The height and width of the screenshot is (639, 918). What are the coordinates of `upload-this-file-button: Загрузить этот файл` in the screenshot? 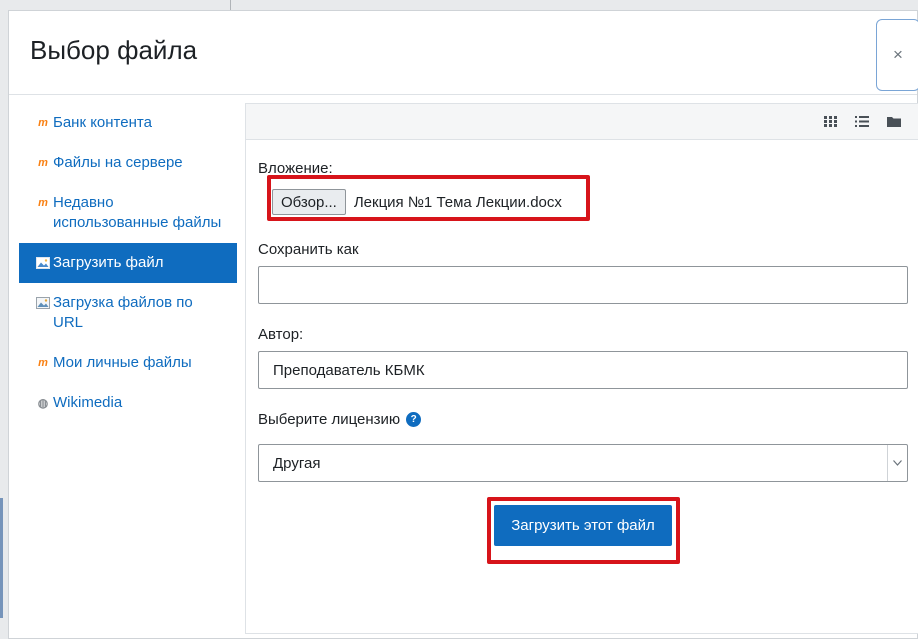 It's located at (583, 525).